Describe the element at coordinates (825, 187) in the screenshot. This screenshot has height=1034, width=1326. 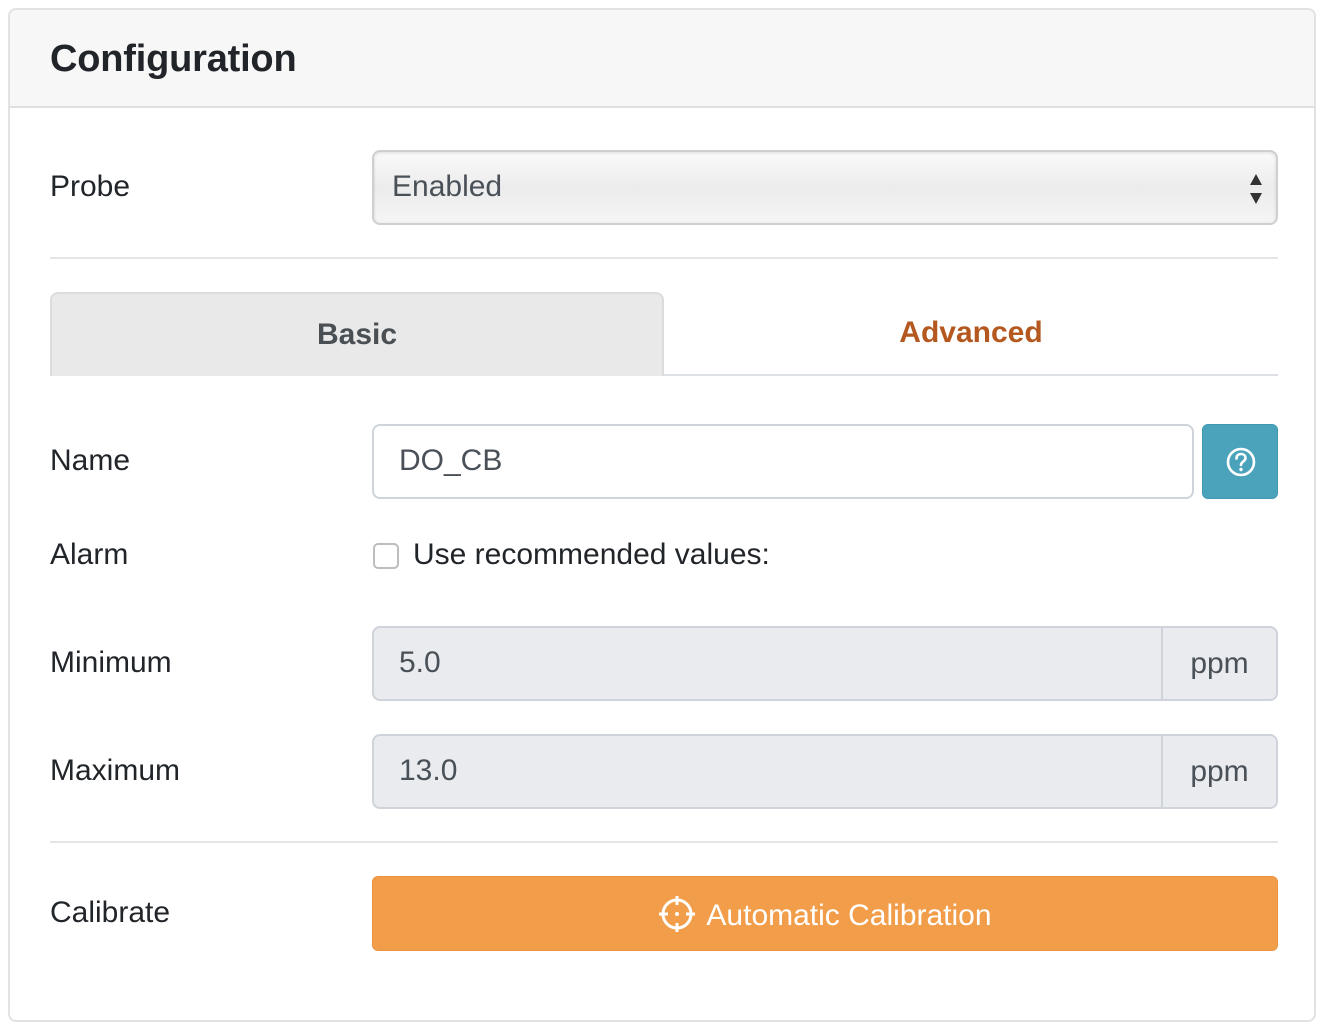
I see `probe-select: Enabled` at that location.